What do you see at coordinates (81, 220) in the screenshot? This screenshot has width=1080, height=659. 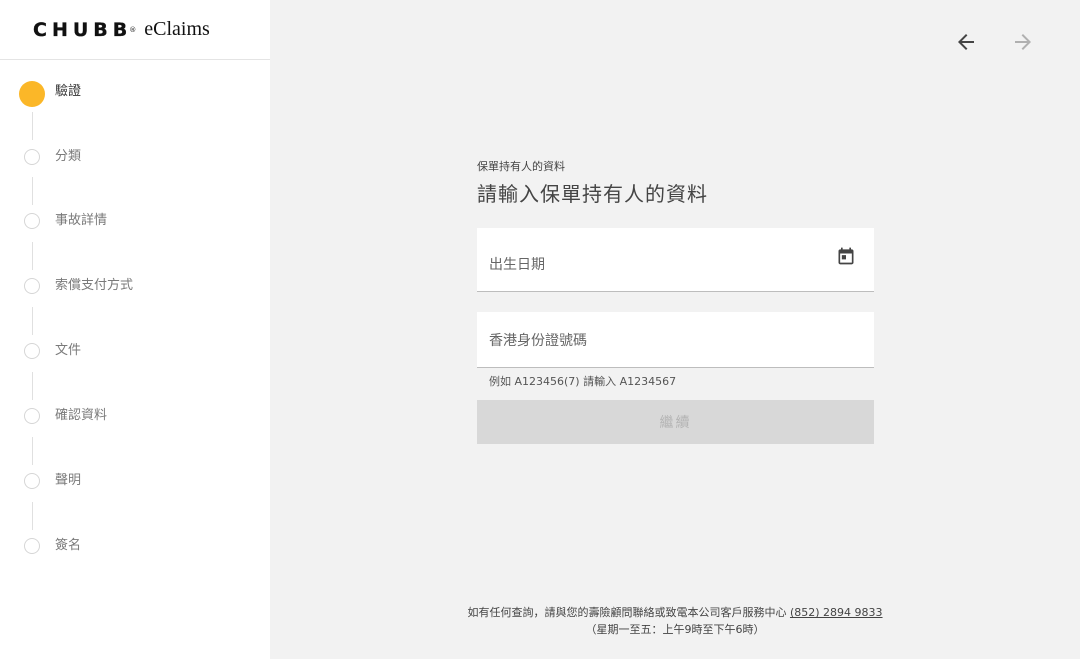 I see `step-label: 事故詳情` at bounding box center [81, 220].